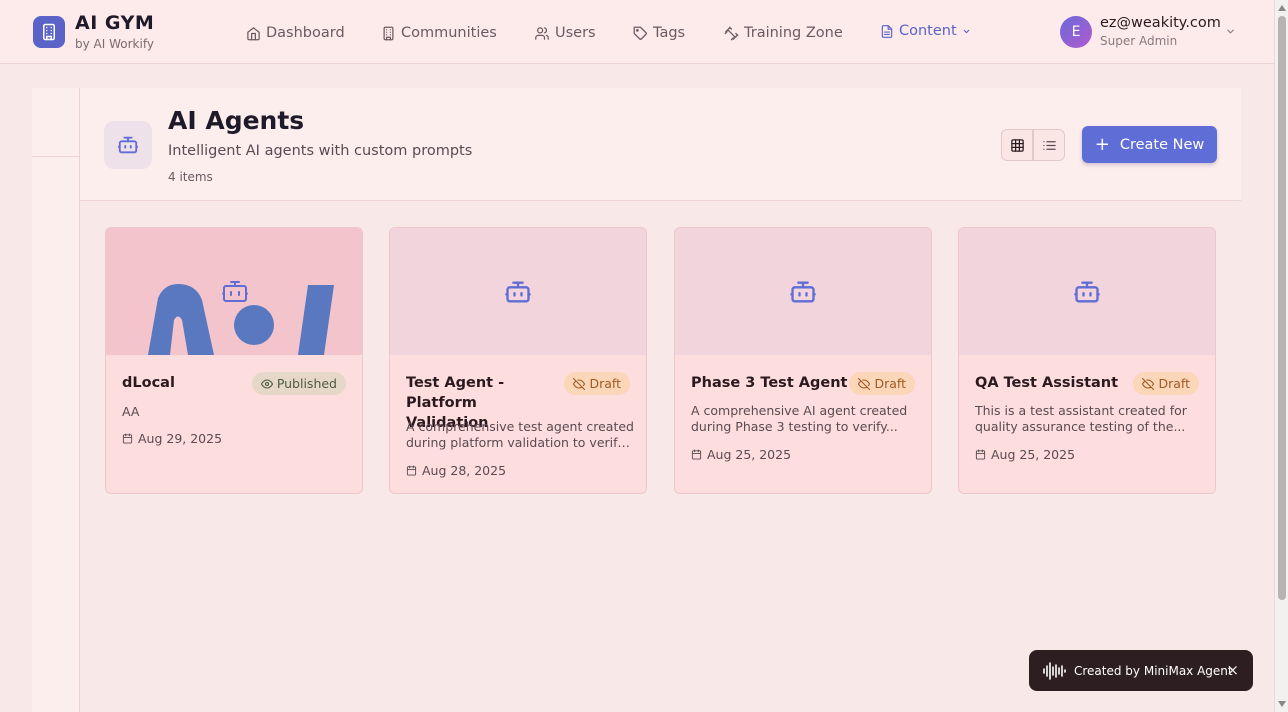 Image resolution: width=1288 pixels, height=712 pixels. I want to click on dumbbell-icon, so click(731, 33).